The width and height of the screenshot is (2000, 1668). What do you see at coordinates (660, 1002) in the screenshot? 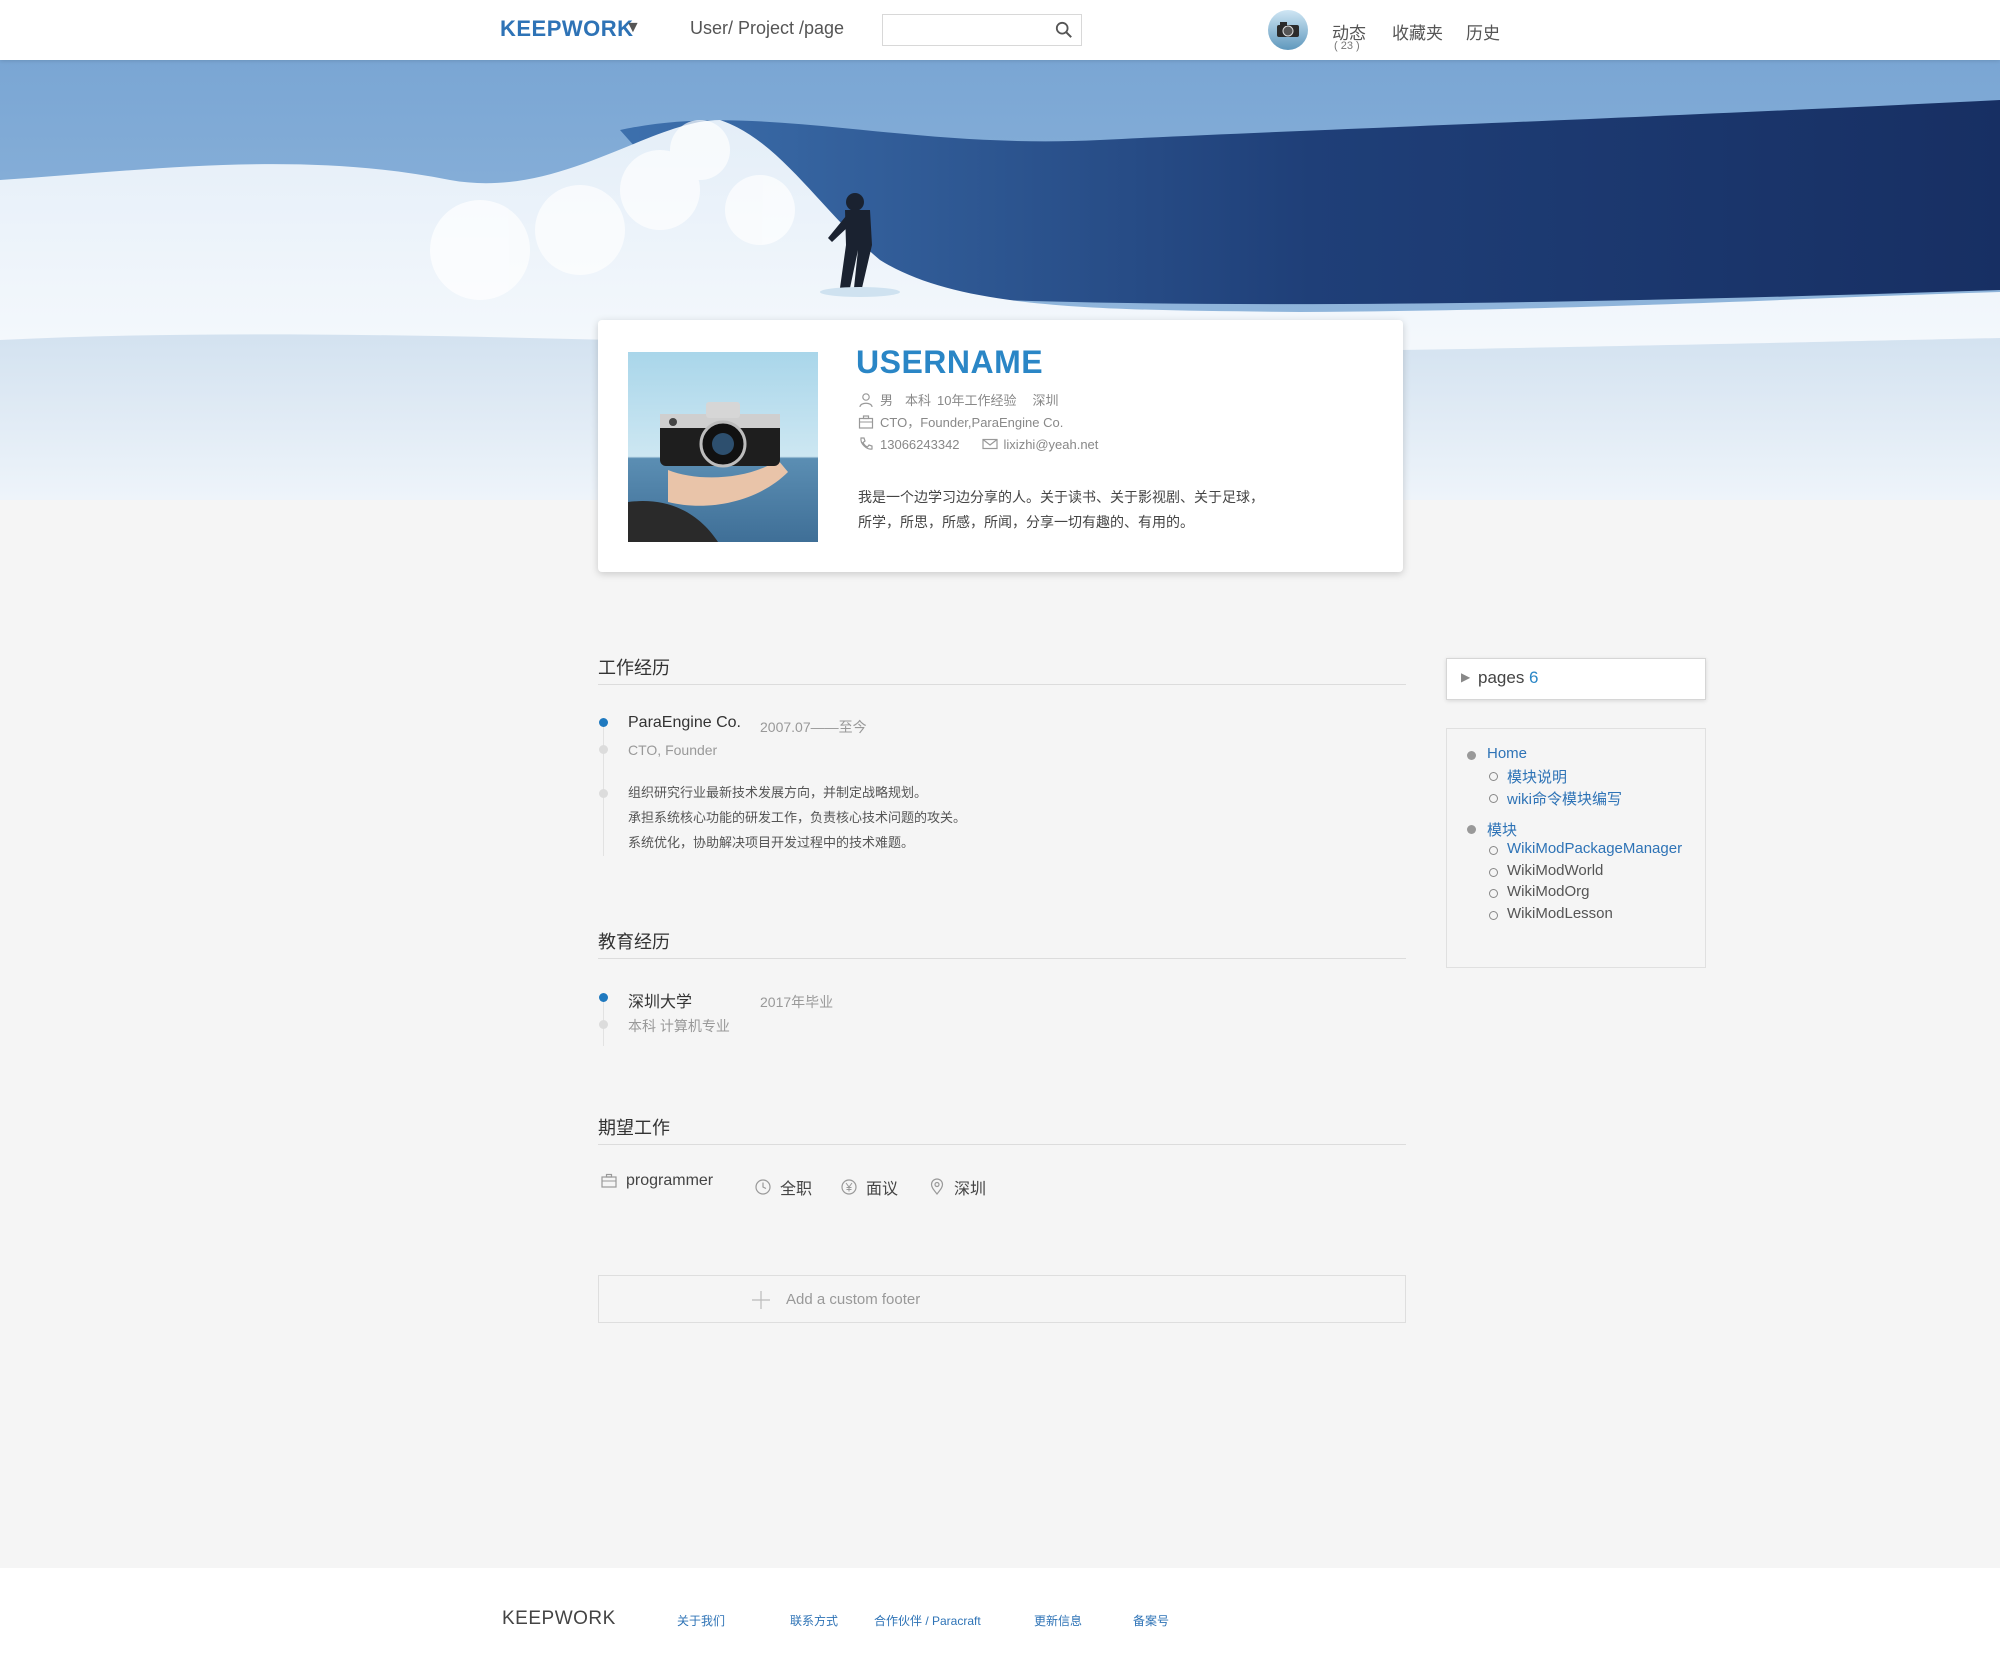
I see `school-name: 深圳大学` at bounding box center [660, 1002].